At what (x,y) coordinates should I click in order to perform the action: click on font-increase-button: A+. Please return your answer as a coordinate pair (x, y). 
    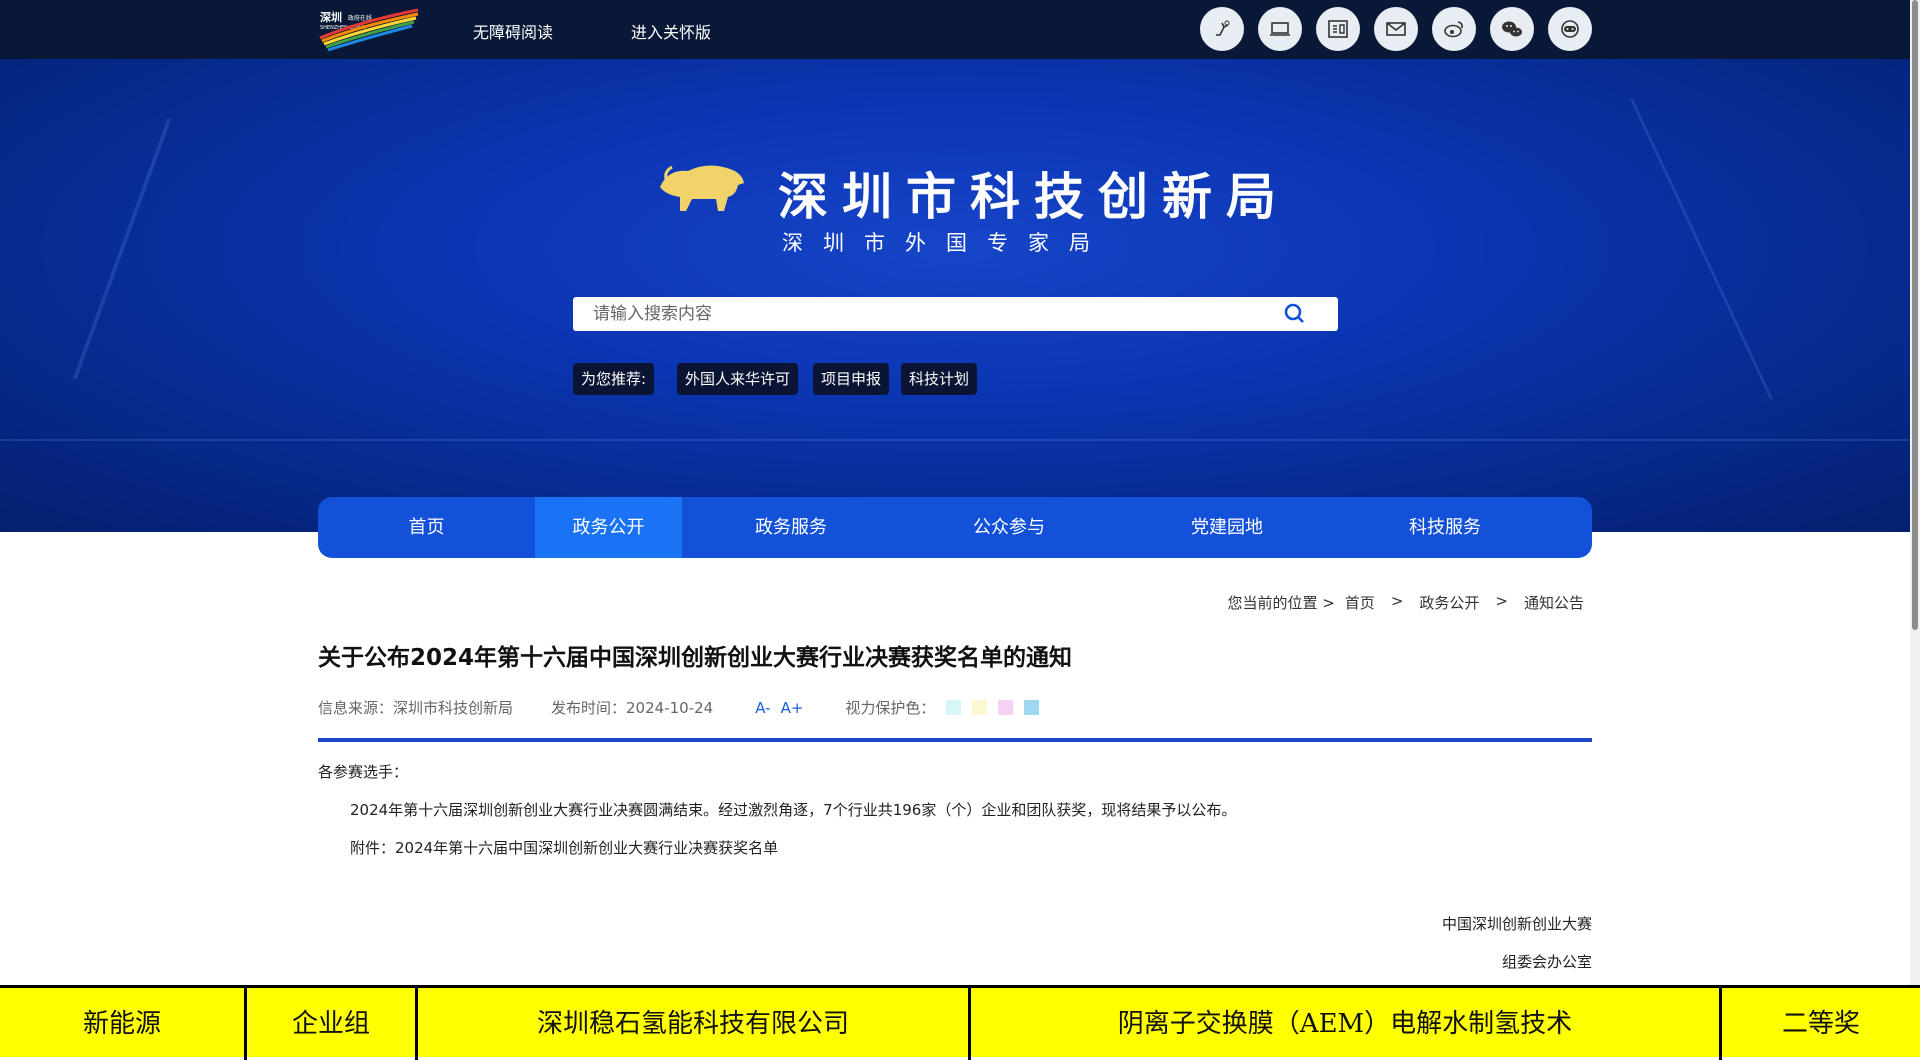
    Looking at the image, I should click on (792, 708).